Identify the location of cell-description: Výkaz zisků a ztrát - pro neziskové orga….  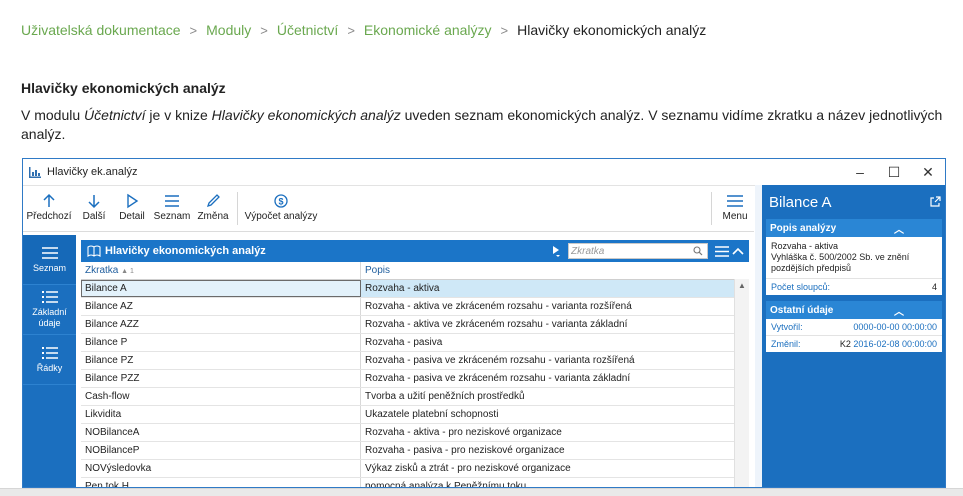
(548, 468).